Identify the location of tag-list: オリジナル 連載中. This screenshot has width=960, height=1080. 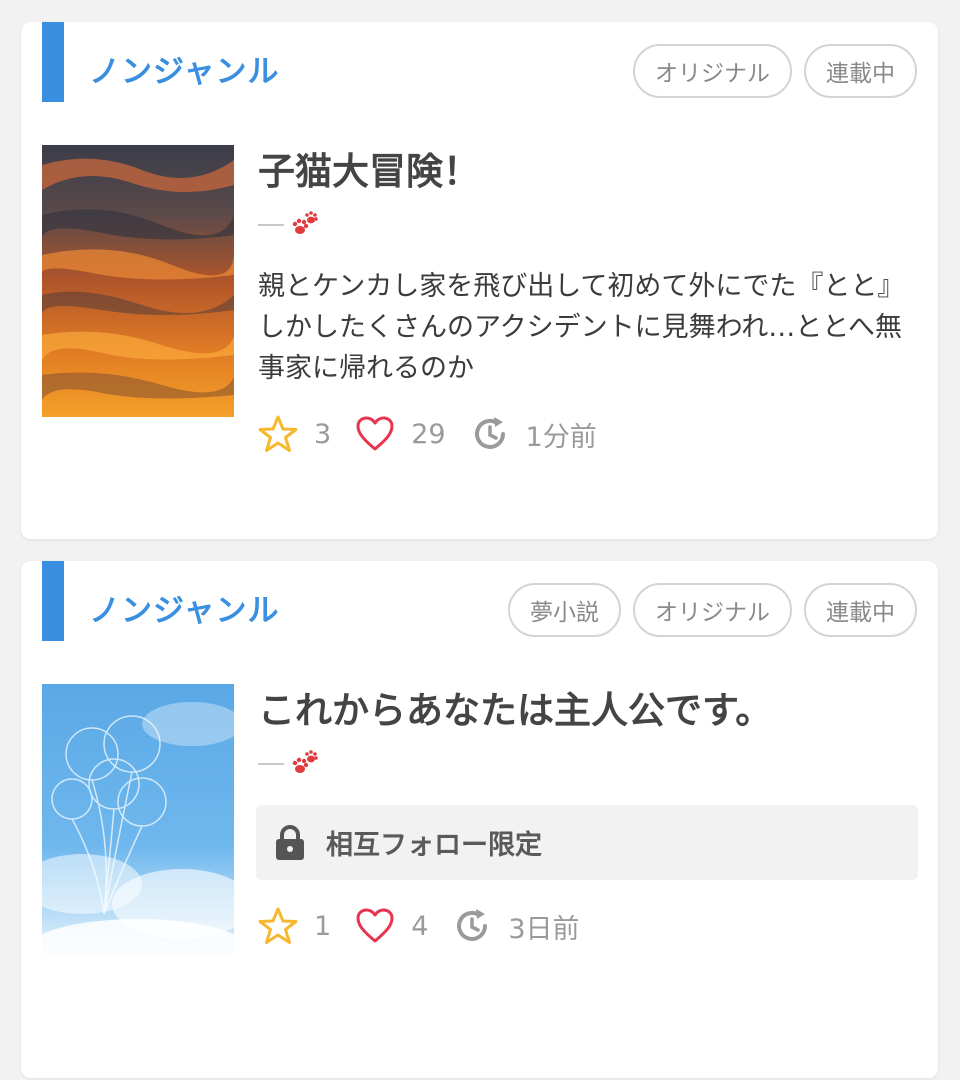
(775, 71).